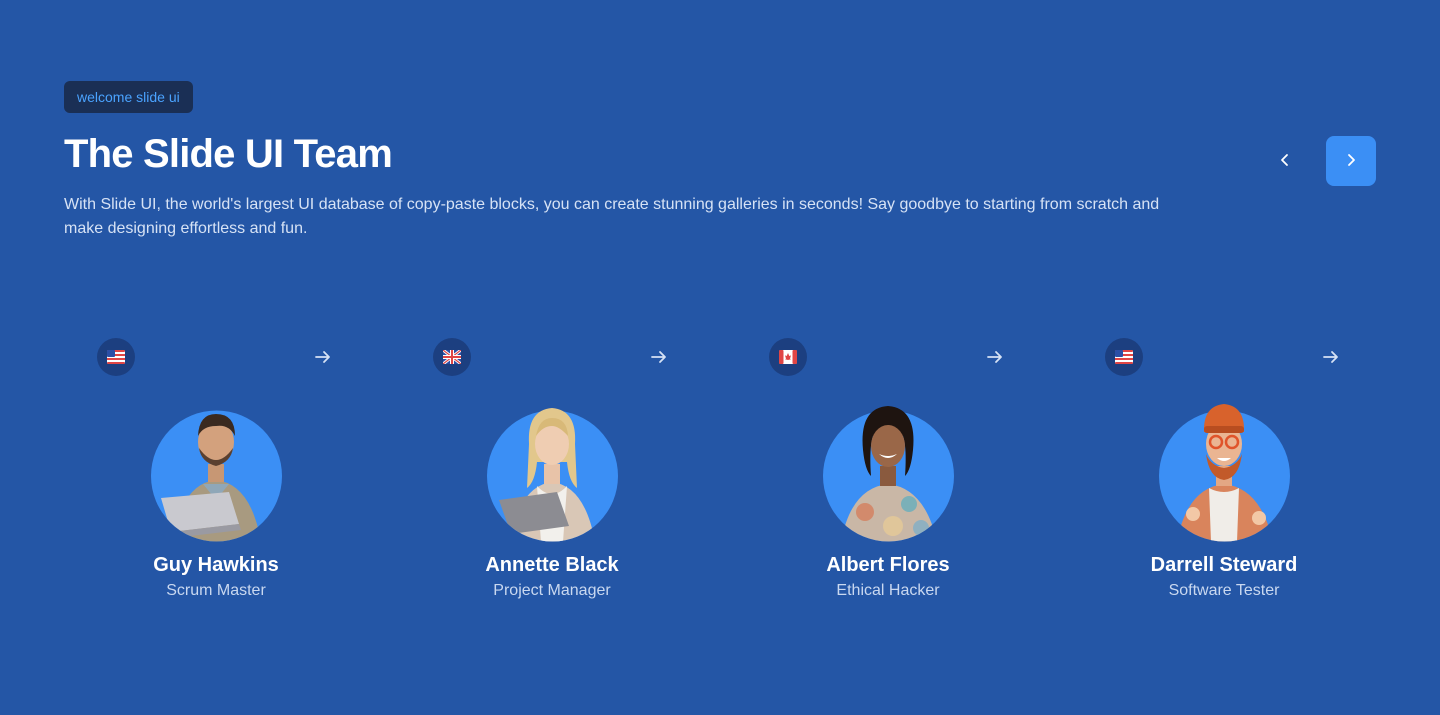 The height and width of the screenshot is (715, 1440). I want to click on member-role: Scrum Master, so click(216, 590).